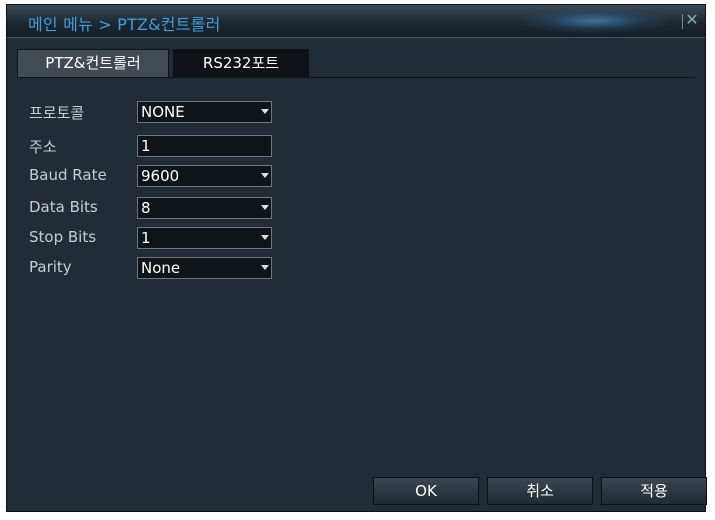 Image resolution: width=715 pixels, height=520 pixels. What do you see at coordinates (63, 207) in the screenshot?
I see `data-bits-label: Data Bits` at bounding box center [63, 207].